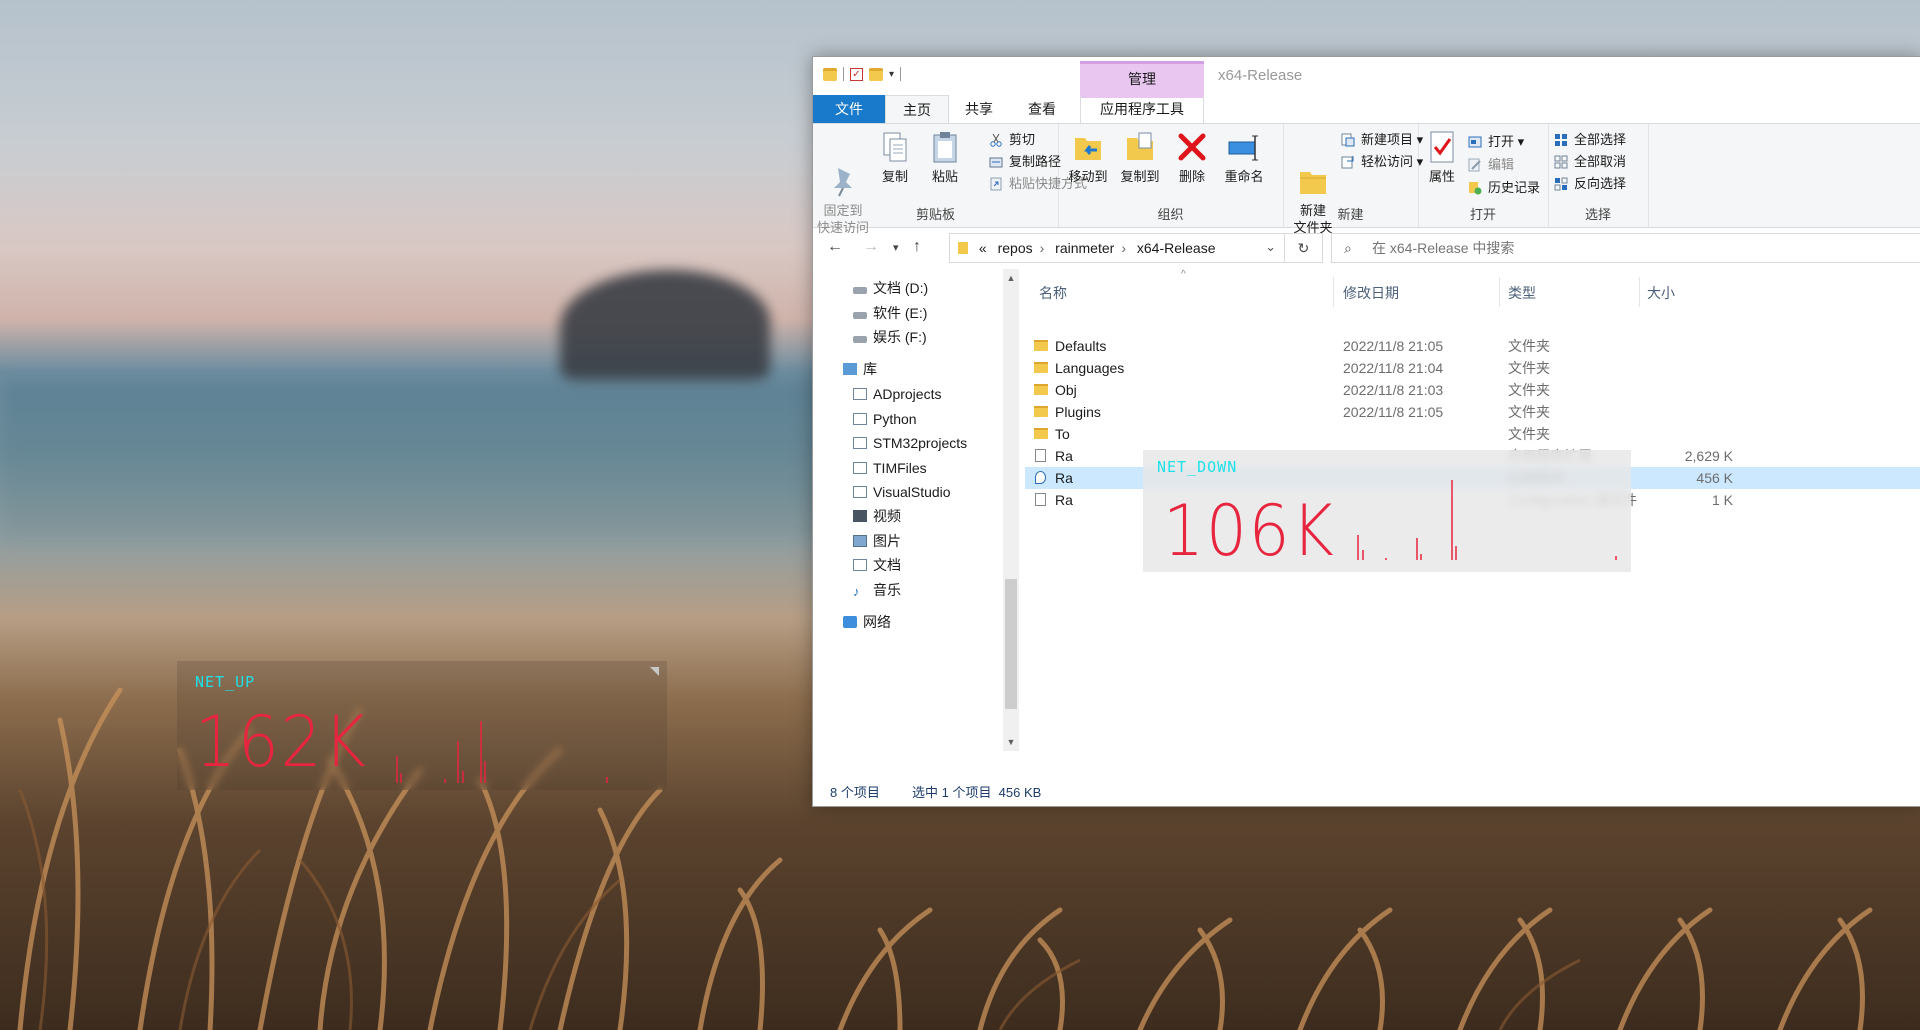 Image resolution: width=1920 pixels, height=1030 pixels. Describe the element at coordinates (1088, 147) in the screenshot. I see `move-to-icon` at that location.